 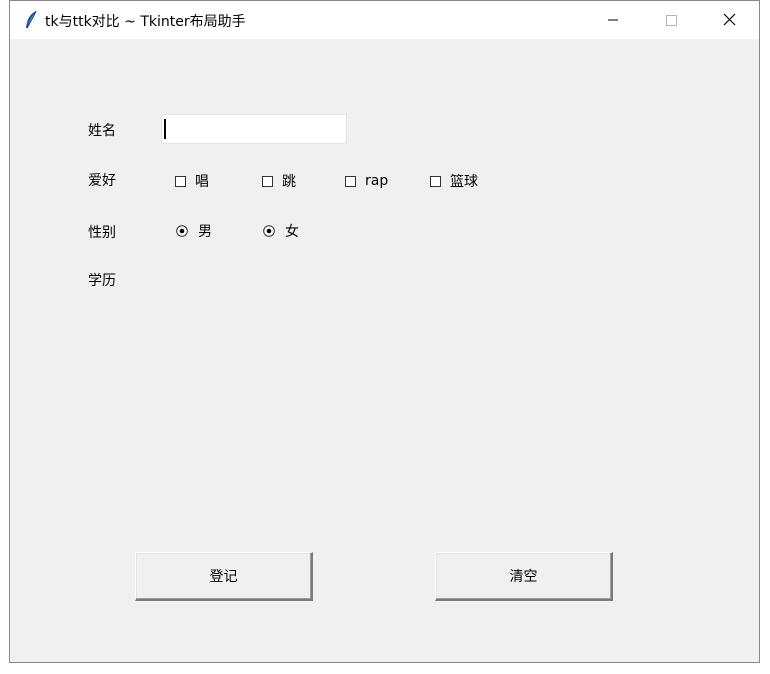 What do you see at coordinates (254, 129) in the screenshot?
I see `name-input` at bounding box center [254, 129].